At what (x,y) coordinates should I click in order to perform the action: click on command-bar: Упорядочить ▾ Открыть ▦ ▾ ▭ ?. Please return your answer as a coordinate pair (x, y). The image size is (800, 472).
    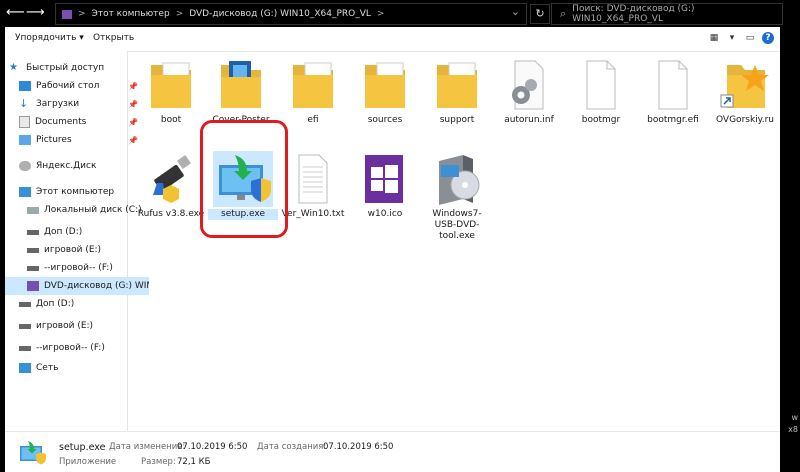
    Looking at the image, I should click on (392, 39).